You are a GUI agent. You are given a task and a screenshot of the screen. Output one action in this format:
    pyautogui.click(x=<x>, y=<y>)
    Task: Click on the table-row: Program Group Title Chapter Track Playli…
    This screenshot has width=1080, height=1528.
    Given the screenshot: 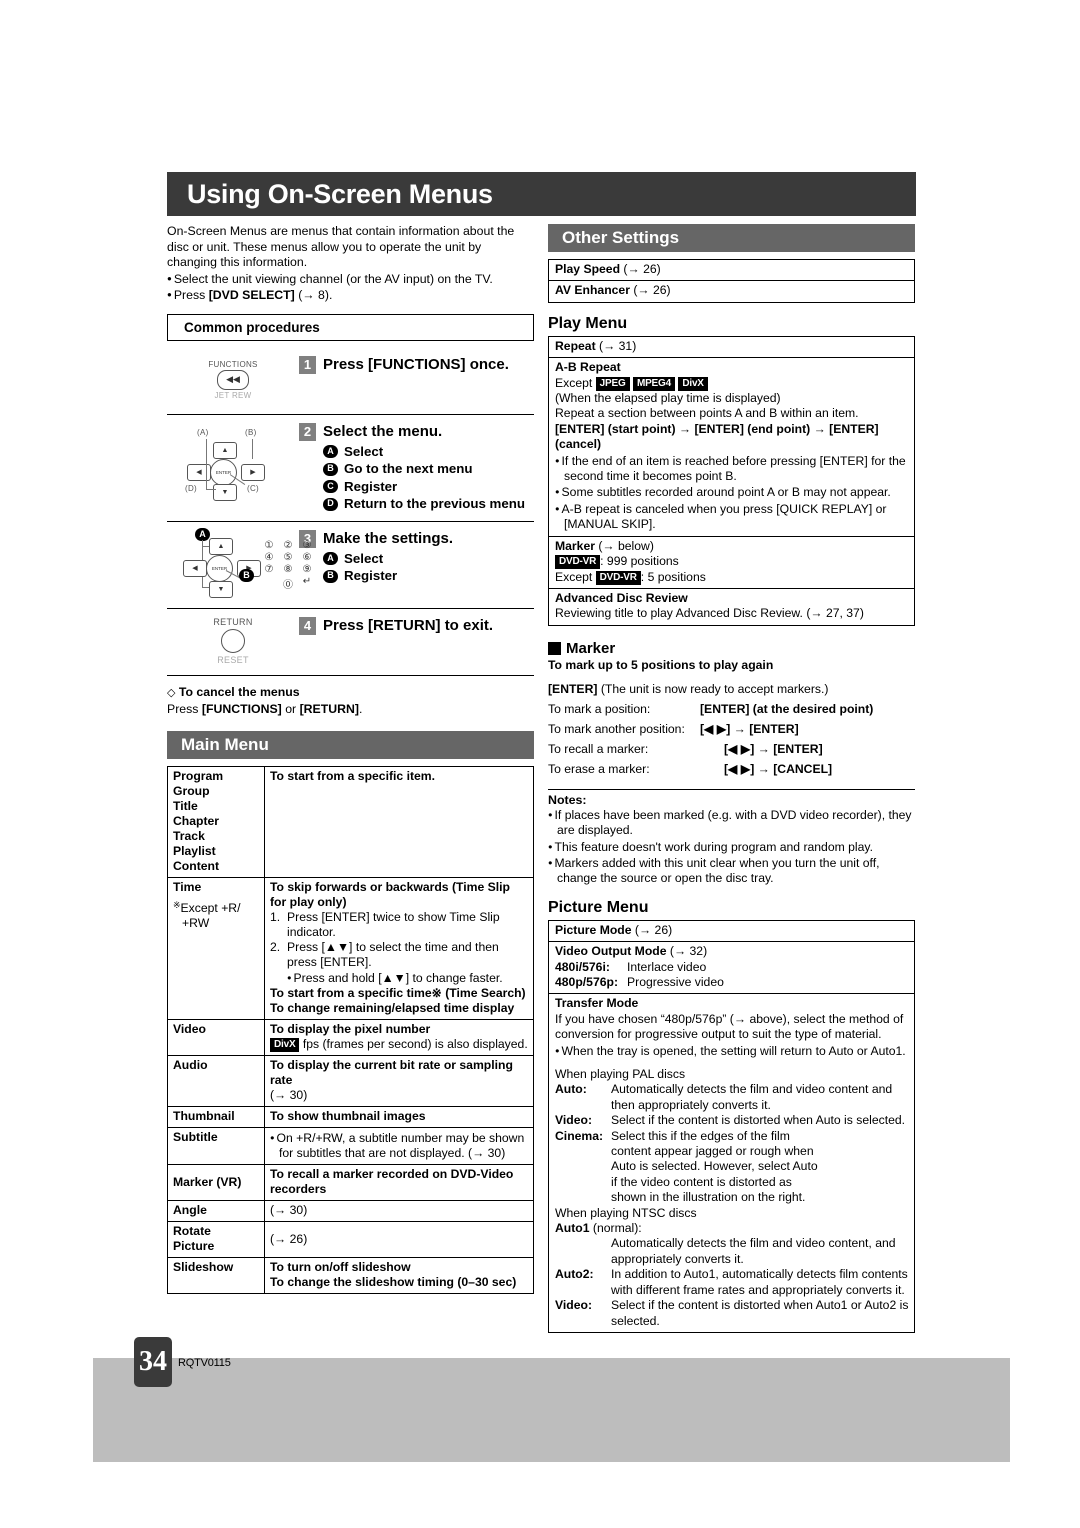 What is the action you would take?
    pyautogui.click(x=350, y=822)
    